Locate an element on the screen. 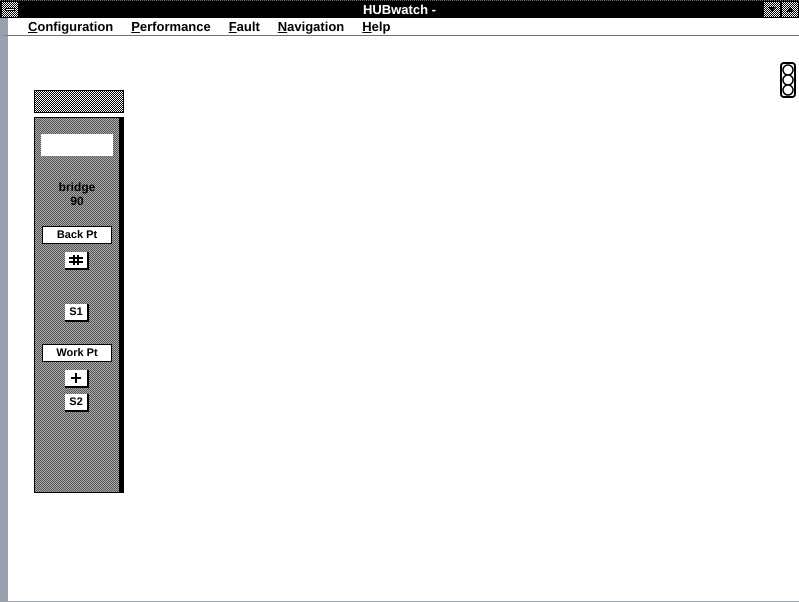  port-group-button: Back Pt is located at coordinates (77, 235).